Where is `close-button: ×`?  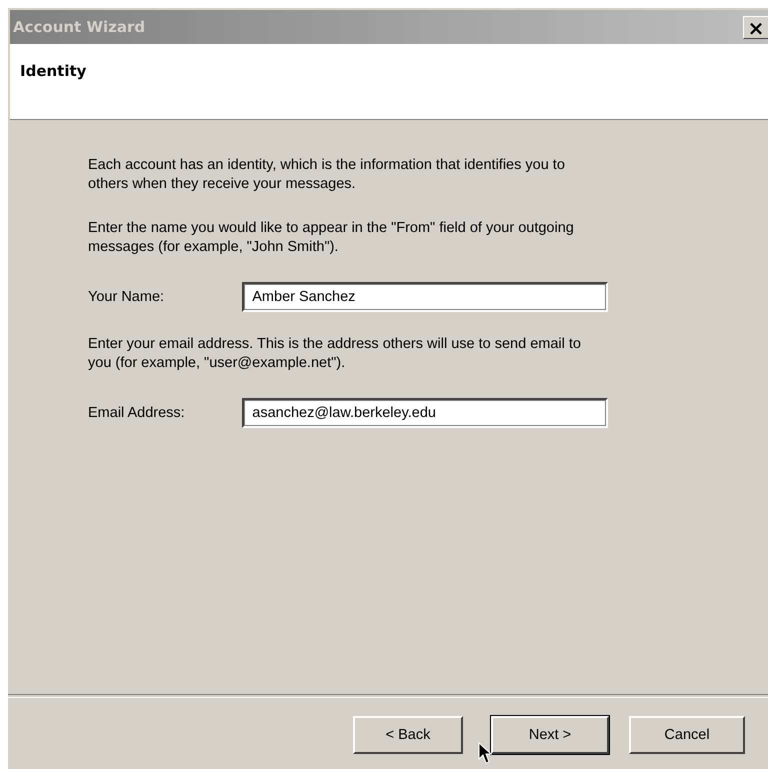 close-button: × is located at coordinates (755, 27).